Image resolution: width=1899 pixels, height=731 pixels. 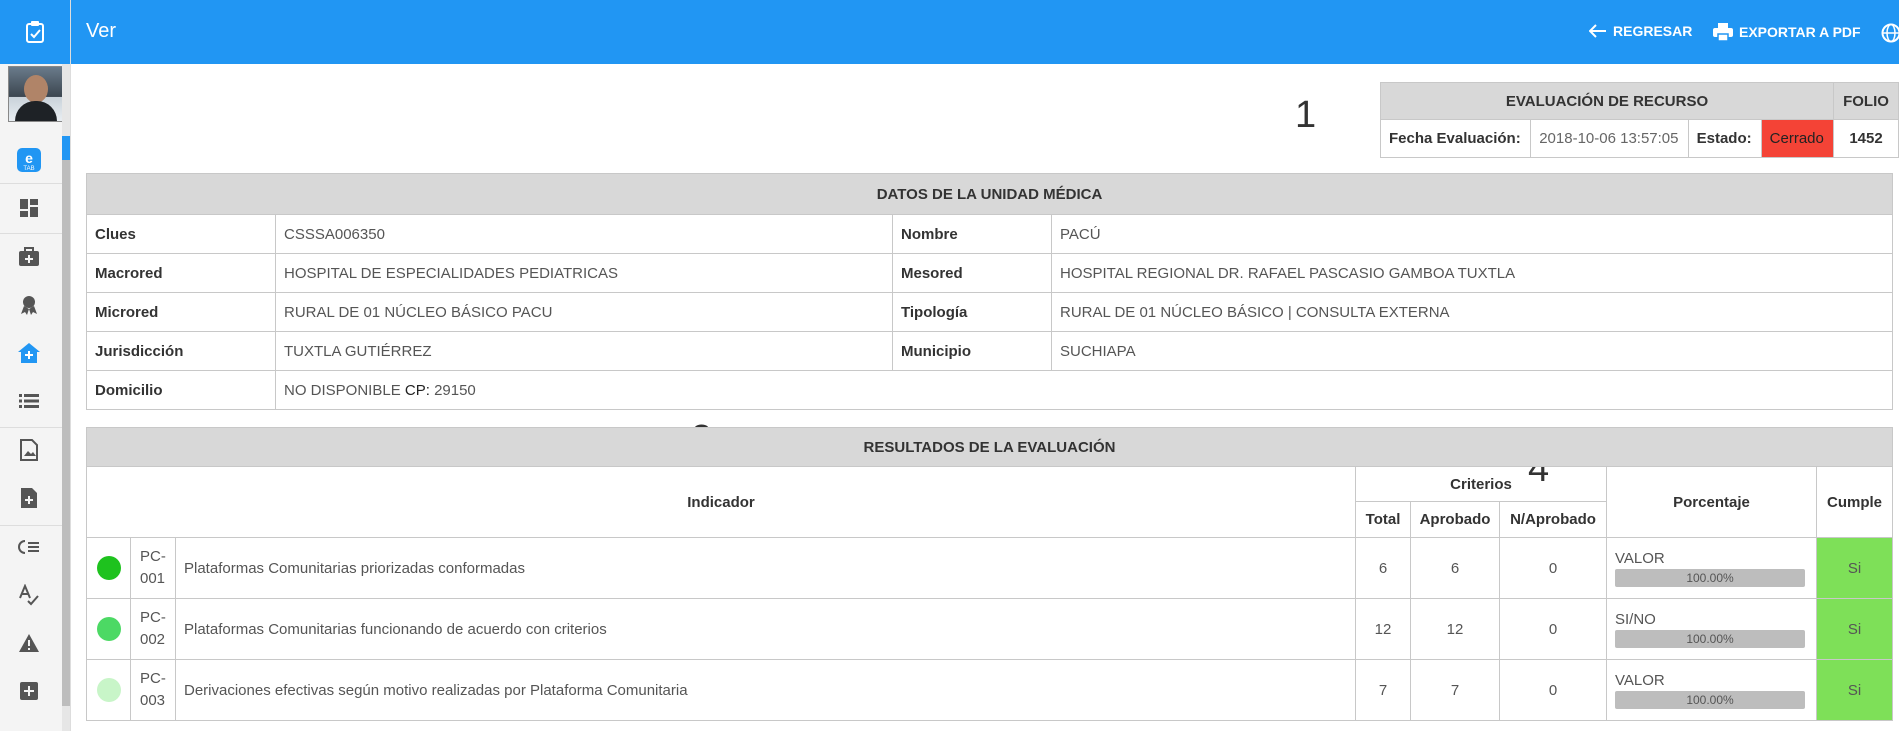 What do you see at coordinates (1455, 629) in the screenshot?
I see `aprobado-cell: 12` at bounding box center [1455, 629].